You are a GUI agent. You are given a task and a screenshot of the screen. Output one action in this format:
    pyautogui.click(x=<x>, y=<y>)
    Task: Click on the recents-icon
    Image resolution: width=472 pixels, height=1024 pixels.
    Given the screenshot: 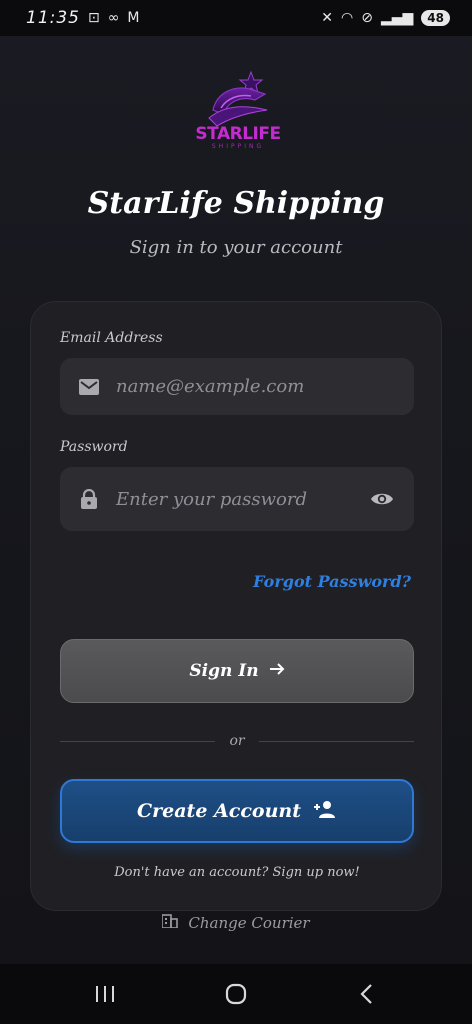 What is the action you would take?
    pyautogui.click(x=105, y=994)
    